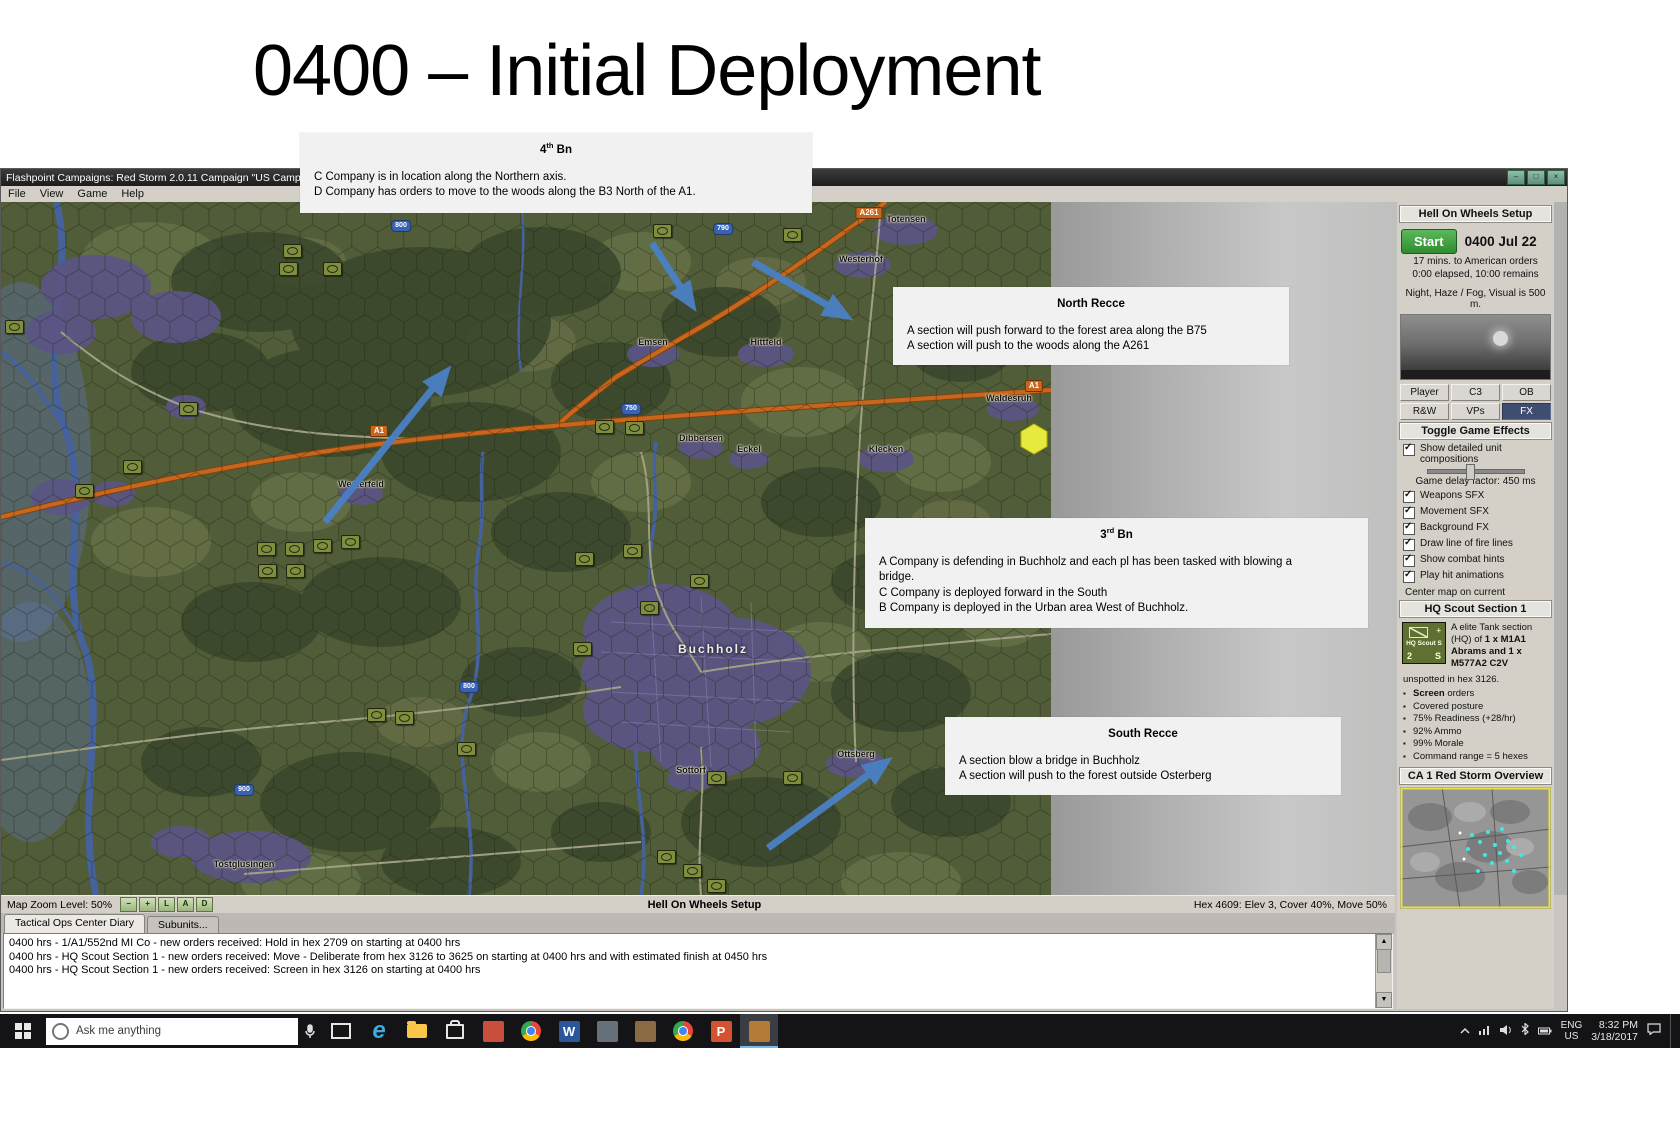  I want to click on dashboard-tabs: Player C3 OB R&W VPs FX, so click(1475, 402).